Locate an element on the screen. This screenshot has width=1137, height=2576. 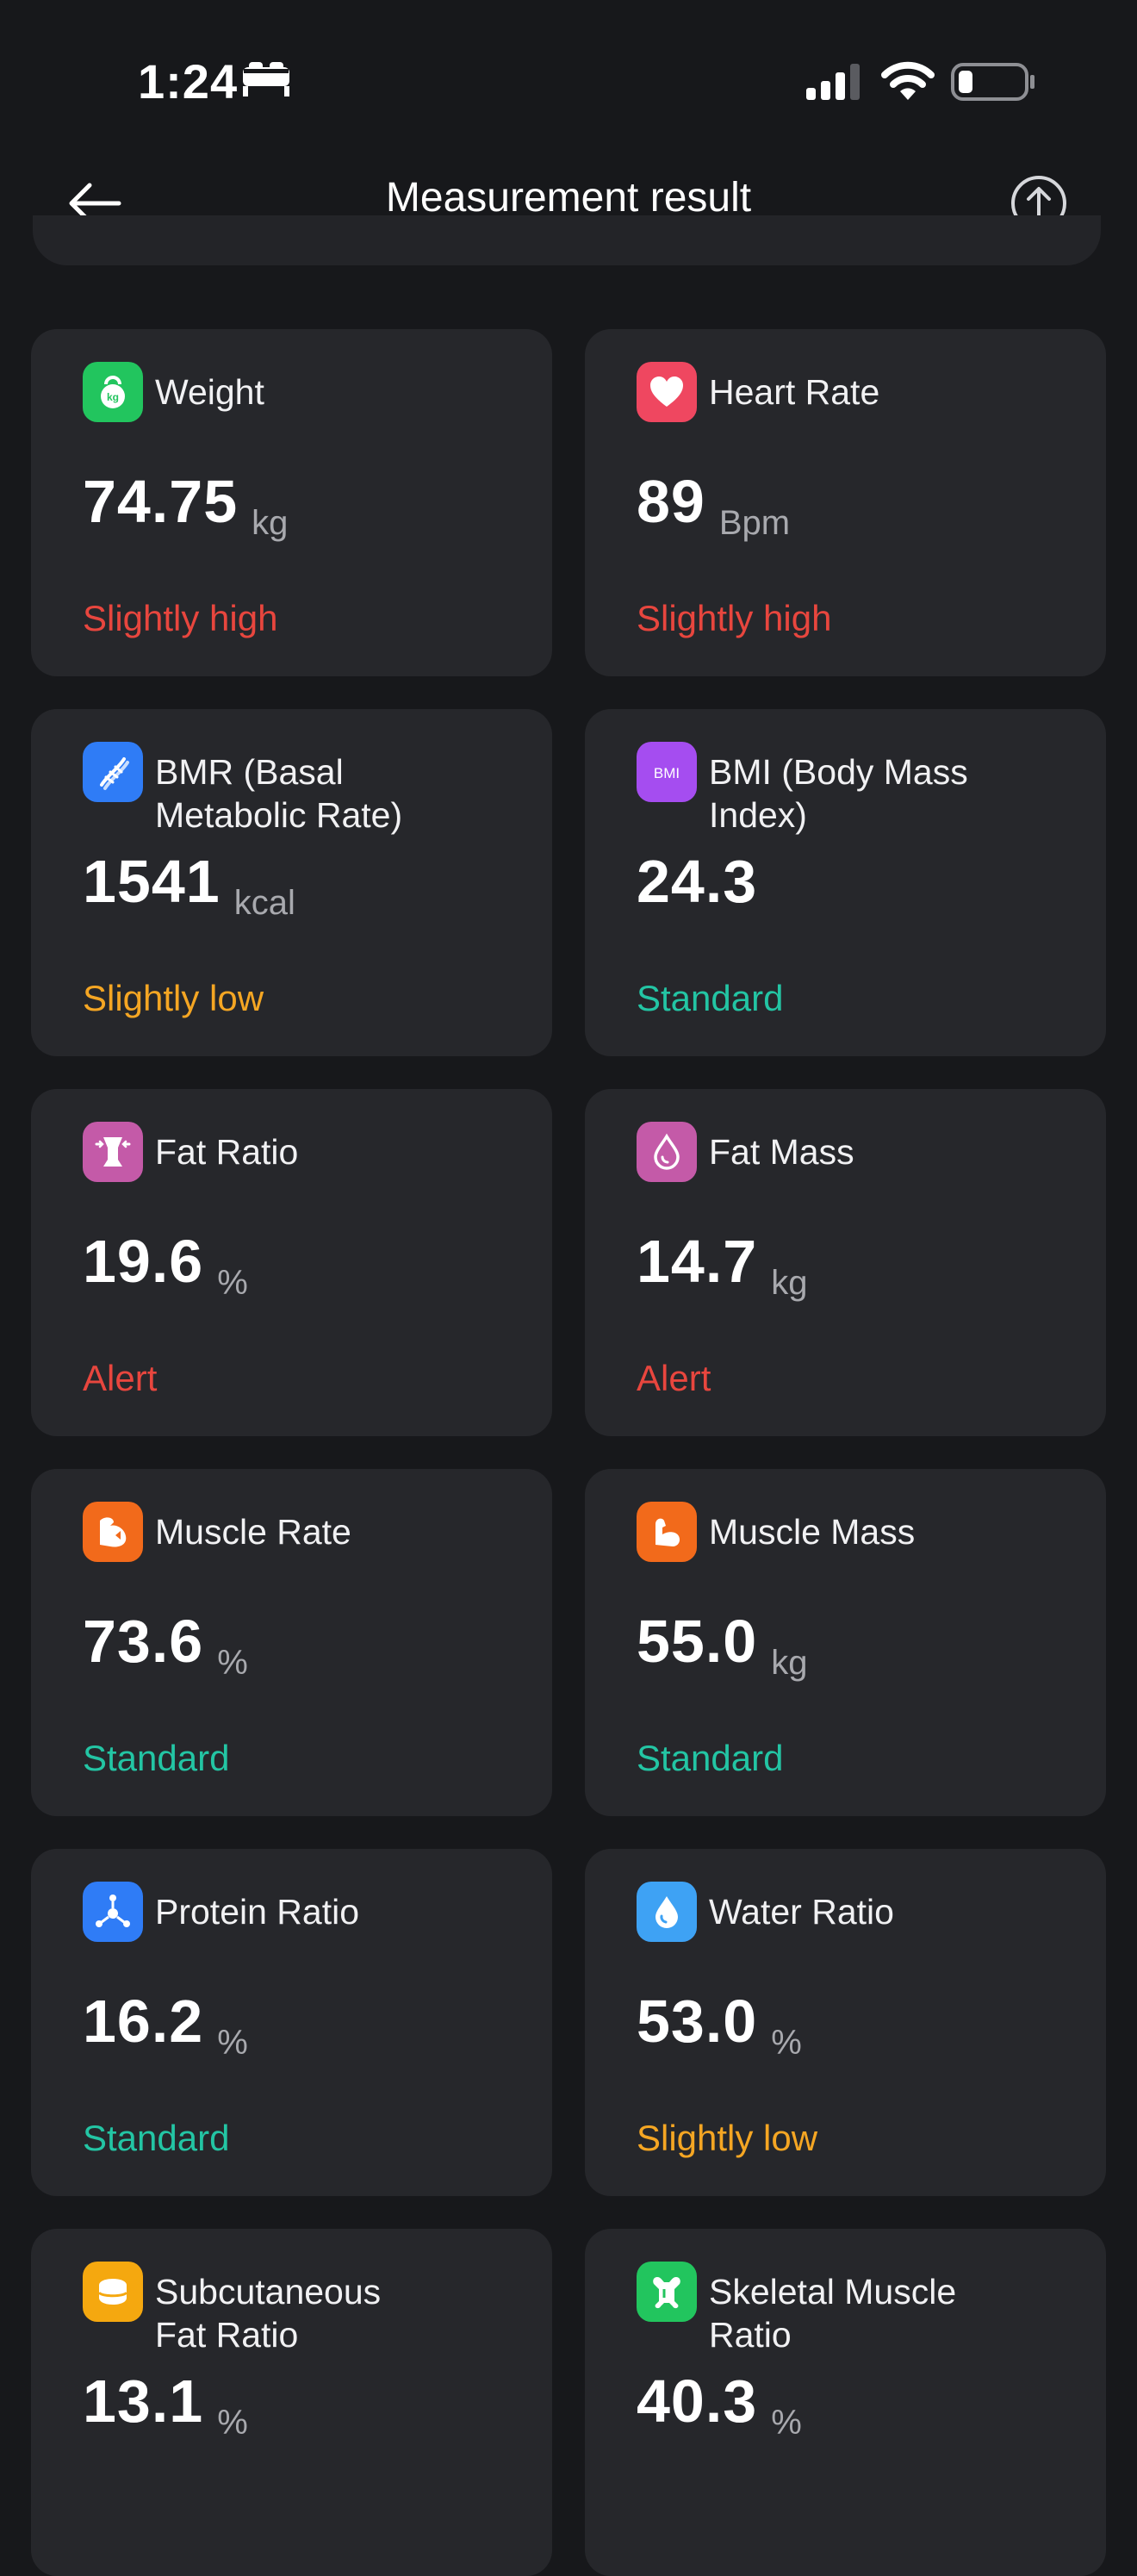
metric-card-weight: kg Weight 74.75 kg Slightly high is located at coordinates (291, 503).